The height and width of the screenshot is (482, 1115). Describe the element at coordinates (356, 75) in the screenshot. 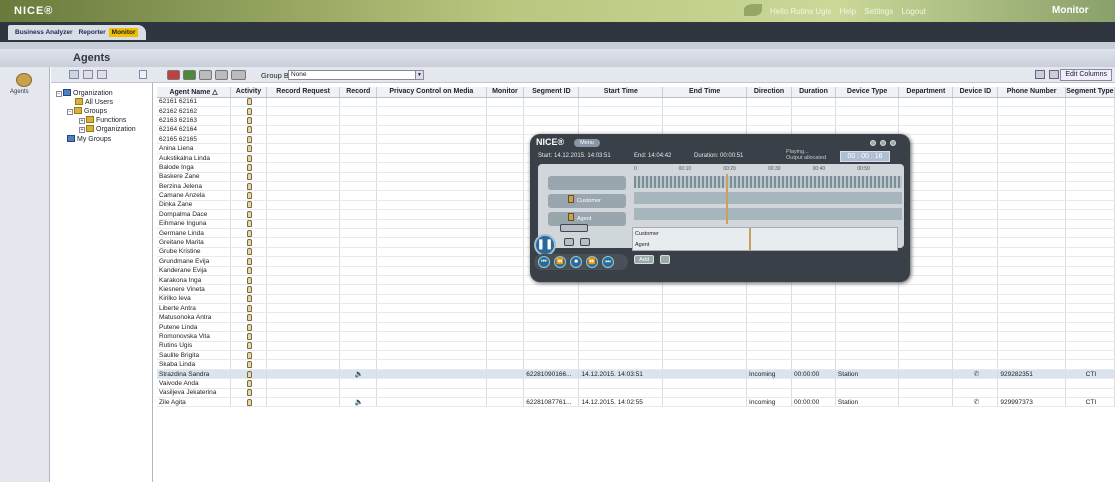

I see `group-by-select: None ▼` at that location.